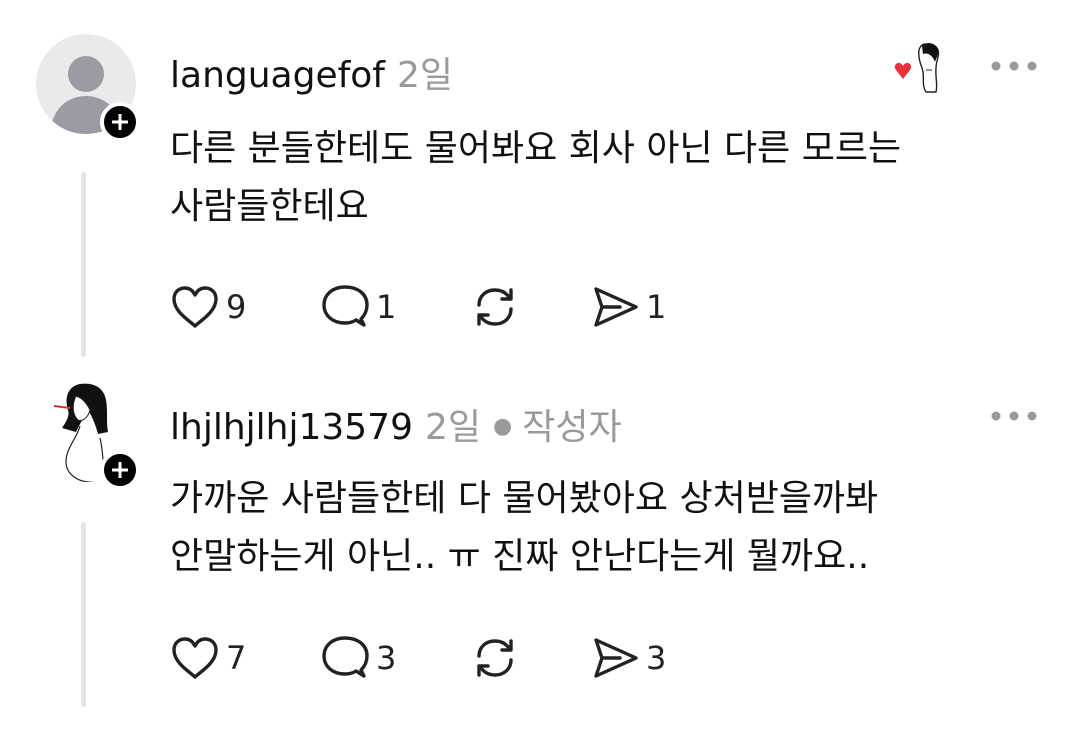 The width and height of the screenshot is (1080, 733). I want to click on reply-button: 1, so click(358, 307).